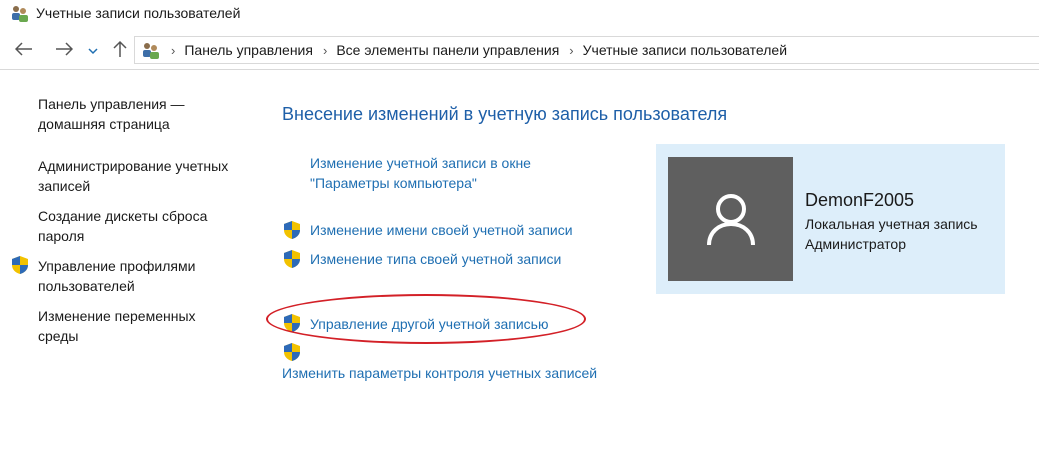 Image resolution: width=1039 pixels, height=453 pixels. I want to click on sidebar-item-label: Управление профилями, so click(117, 266).